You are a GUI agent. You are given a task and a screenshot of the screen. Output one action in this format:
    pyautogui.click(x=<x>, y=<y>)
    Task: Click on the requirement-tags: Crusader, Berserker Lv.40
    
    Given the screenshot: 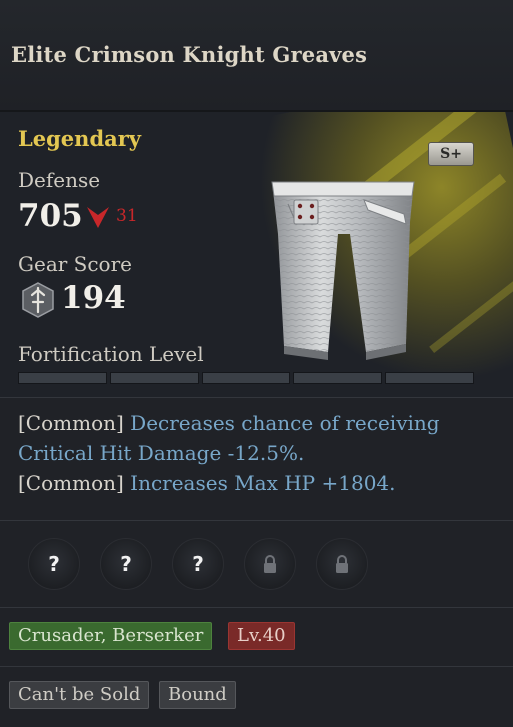 What is the action you would take?
    pyautogui.click(x=256, y=637)
    